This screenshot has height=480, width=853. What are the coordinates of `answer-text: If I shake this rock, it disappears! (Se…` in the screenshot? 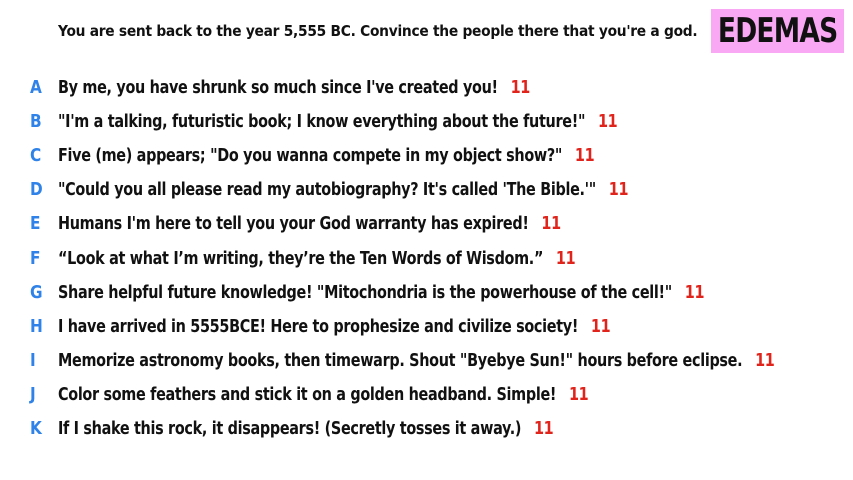 It's located at (290, 429).